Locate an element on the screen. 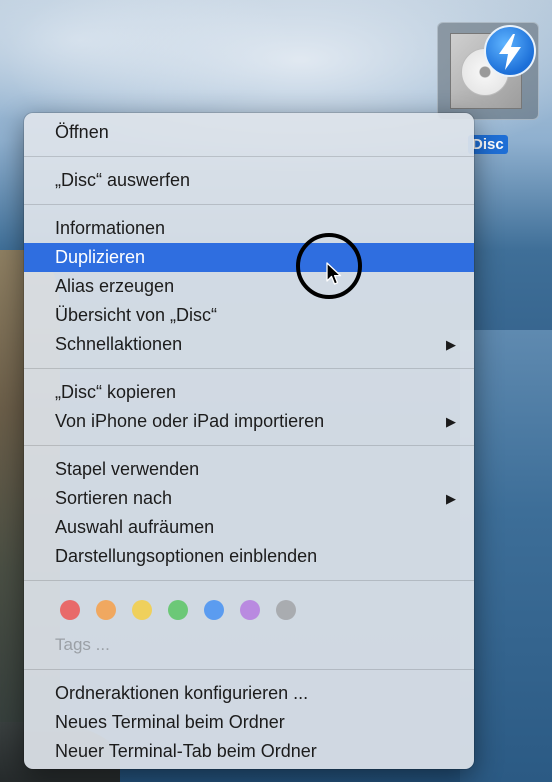  tag-color-blue is located at coordinates (214, 610).